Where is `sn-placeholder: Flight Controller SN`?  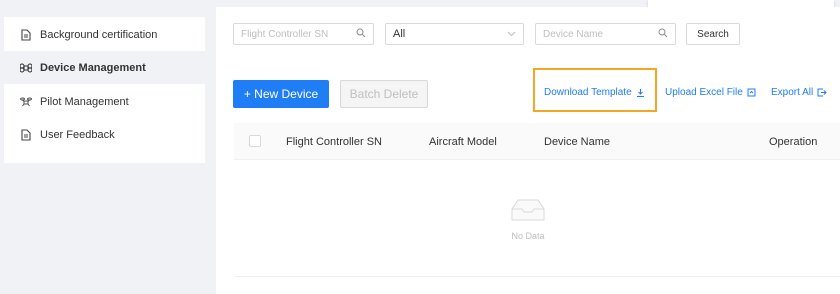
sn-placeholder: Flight Controller SN is located at coordinates (285, 34).